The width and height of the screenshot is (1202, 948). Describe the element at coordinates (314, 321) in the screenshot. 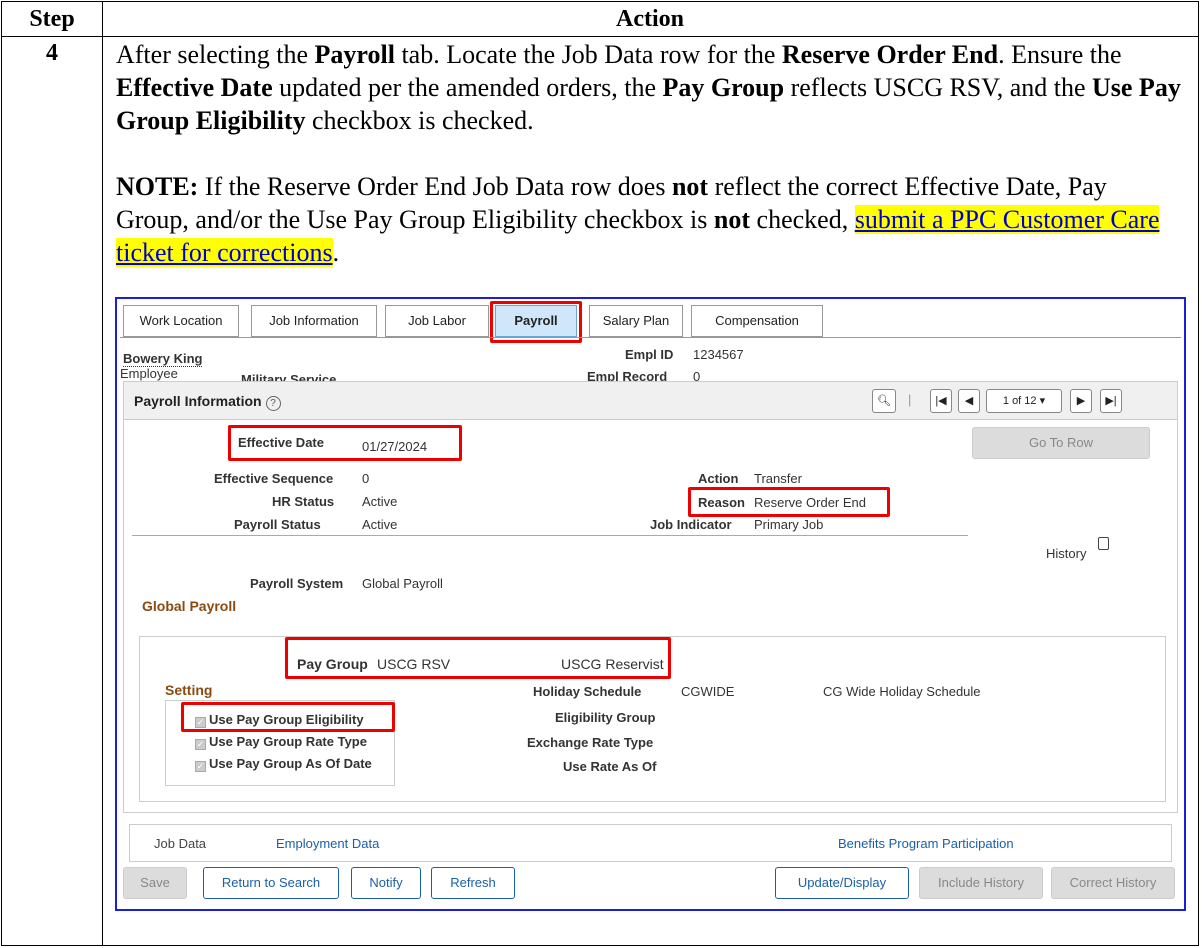

I see `tab-job-information: Job Information` at that location.